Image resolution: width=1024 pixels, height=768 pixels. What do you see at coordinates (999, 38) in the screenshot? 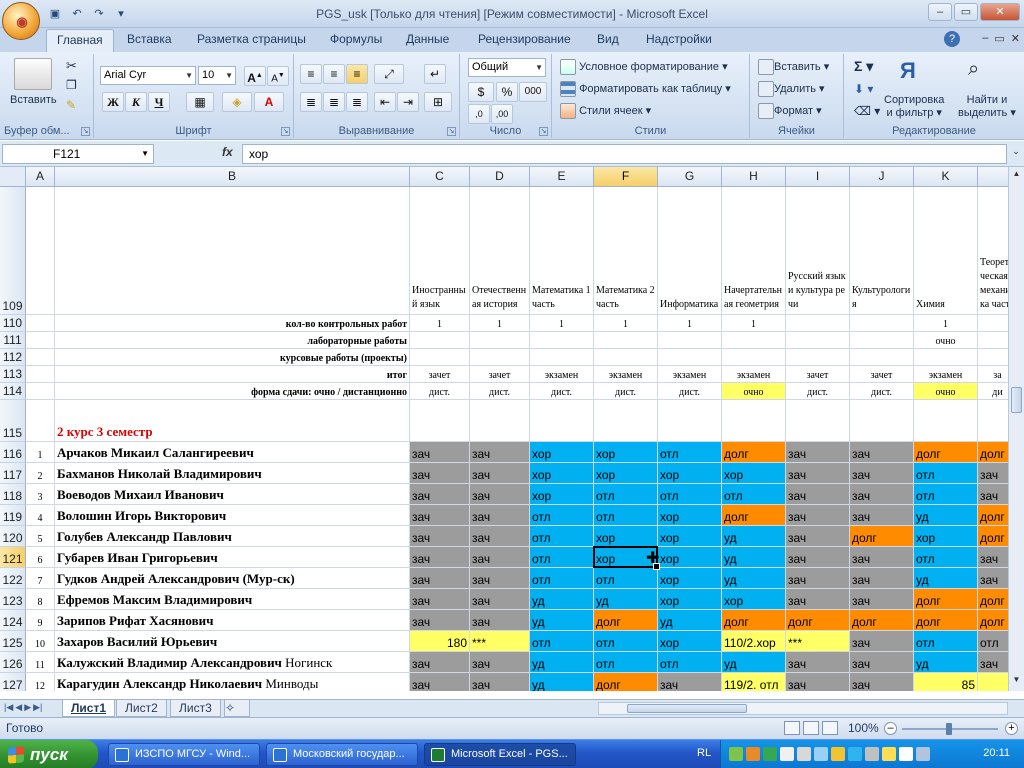
I see `wb-restore-icon: ▭` at bounding box center [999, 38].